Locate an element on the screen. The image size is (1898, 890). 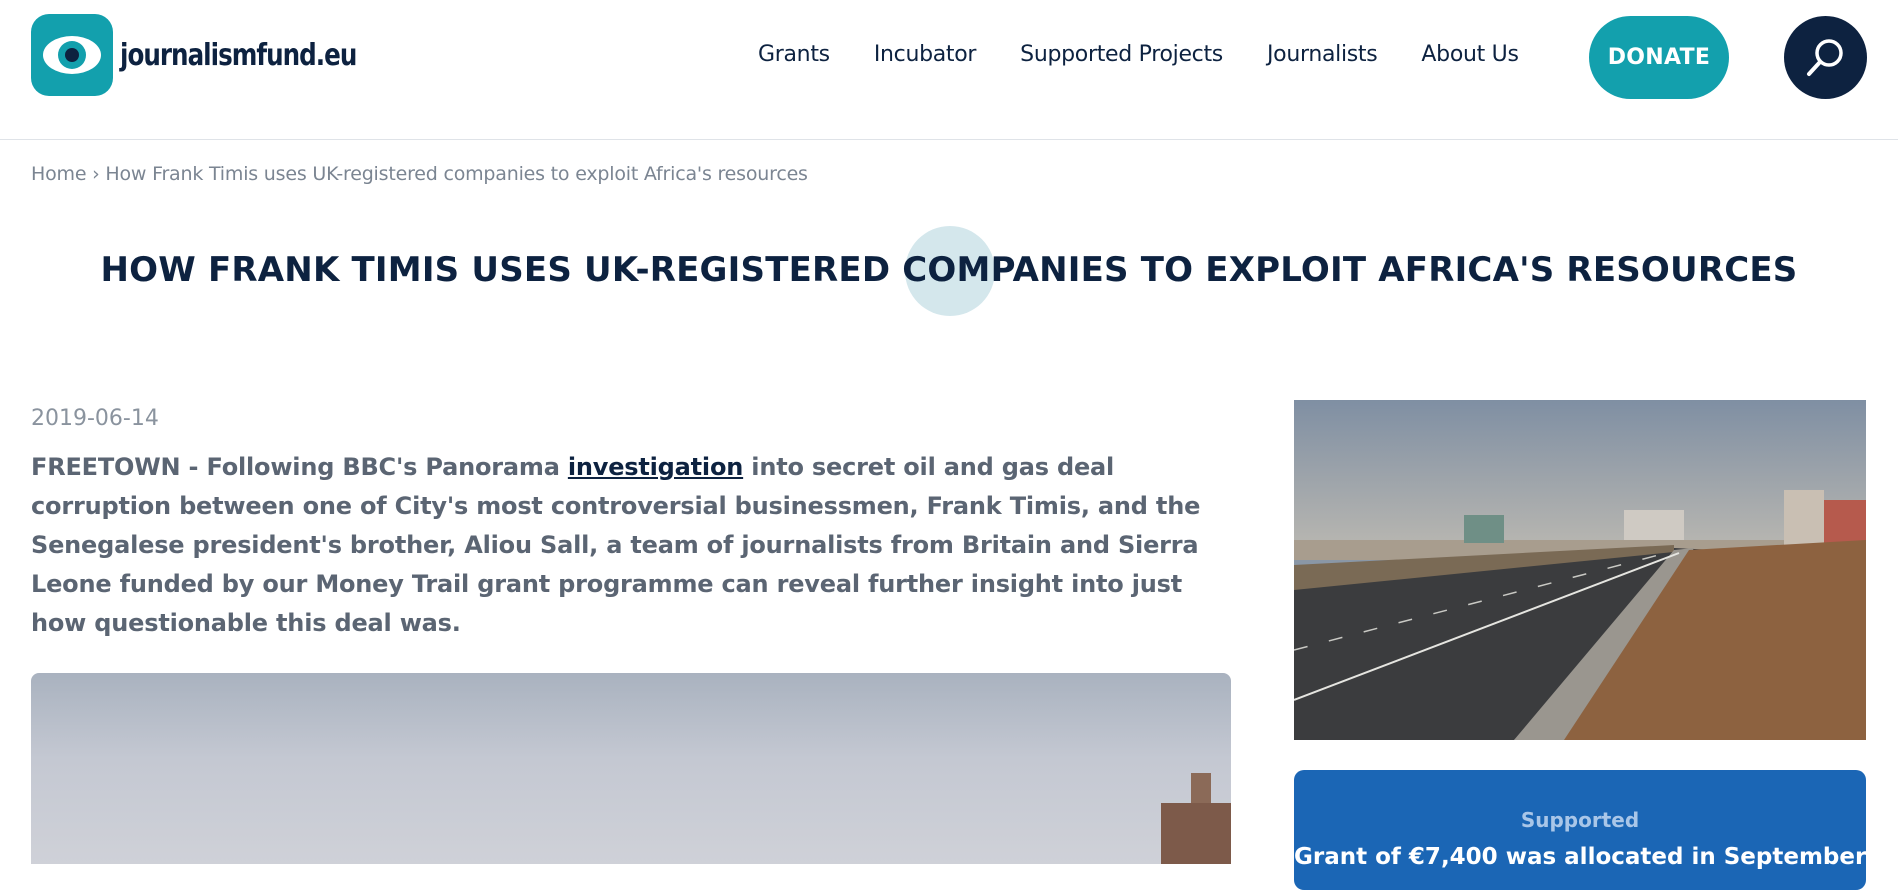
search-icon is located at coordinates (1825, 57).